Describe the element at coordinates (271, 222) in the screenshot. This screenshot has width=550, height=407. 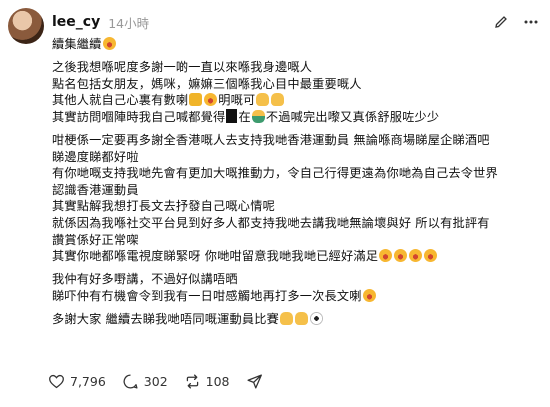
I see `post-line: 就係因為我喺社交平台見到好多人都支持我哋去講我哋無論壞與好 所以有批評有` at that location.